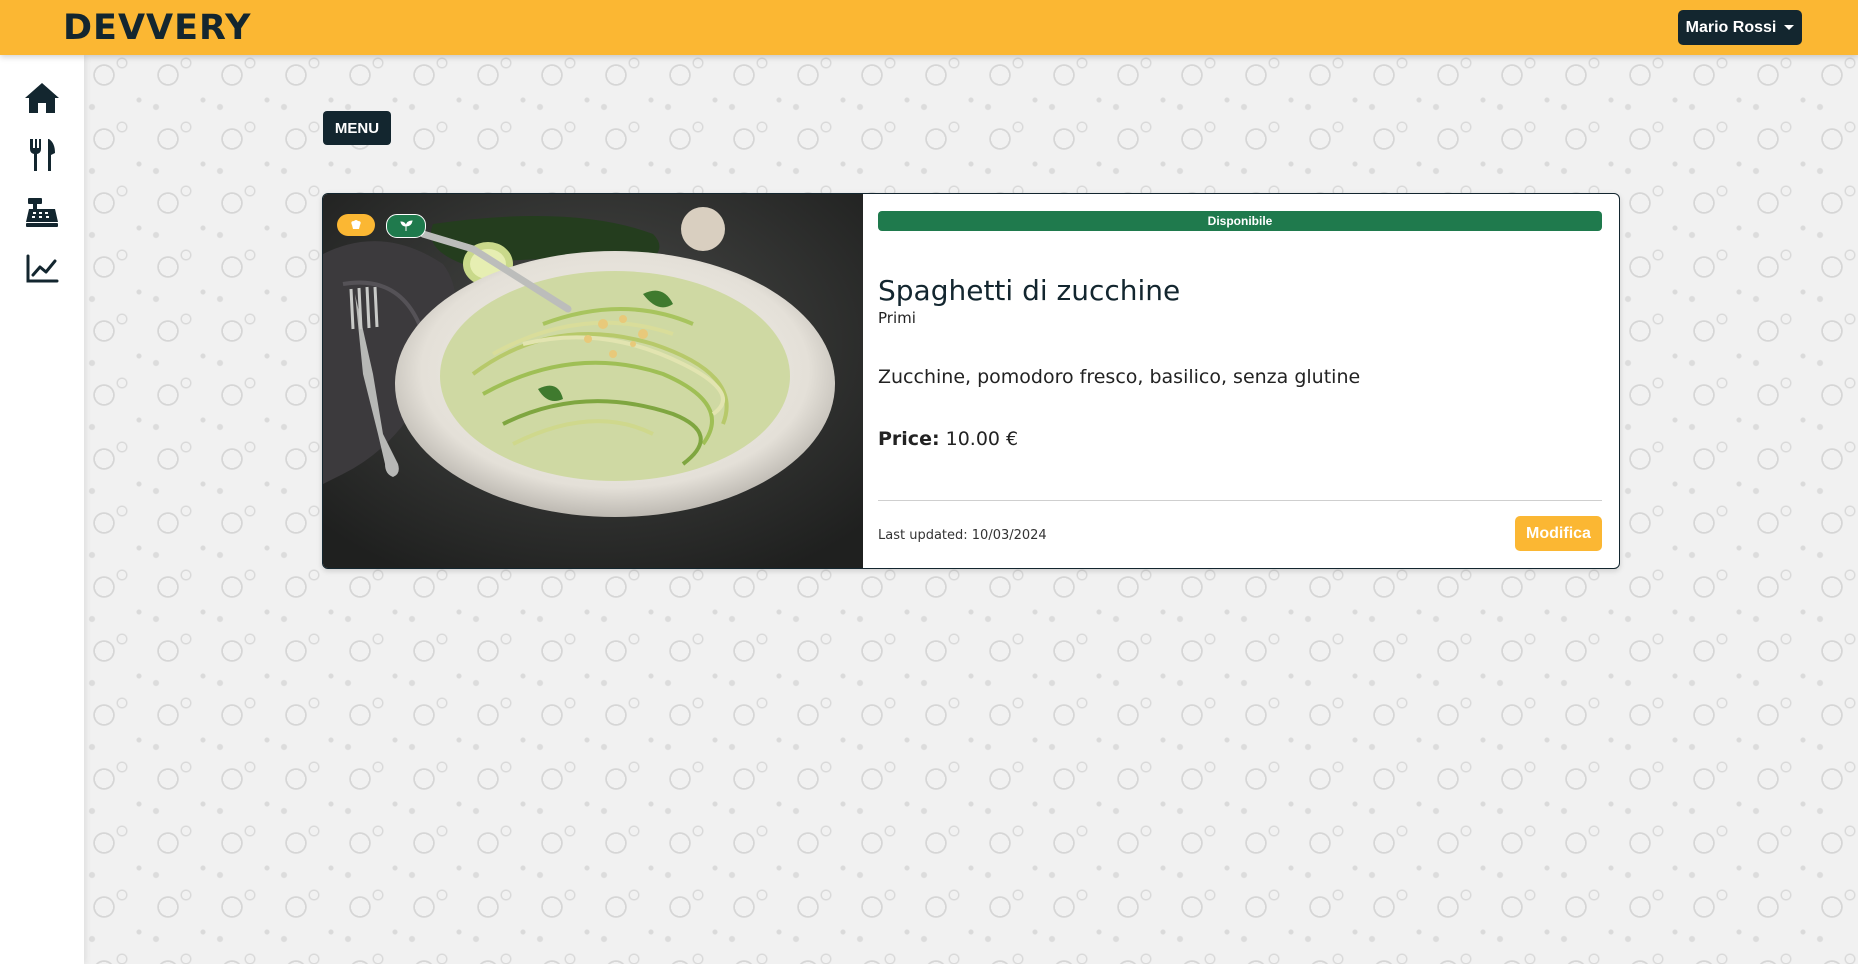 The image size is (1858, 964). What do you see at coordinates (909, 439) in the screenshot?
I see `price-label: Price:` at bounding box center [909, 439].